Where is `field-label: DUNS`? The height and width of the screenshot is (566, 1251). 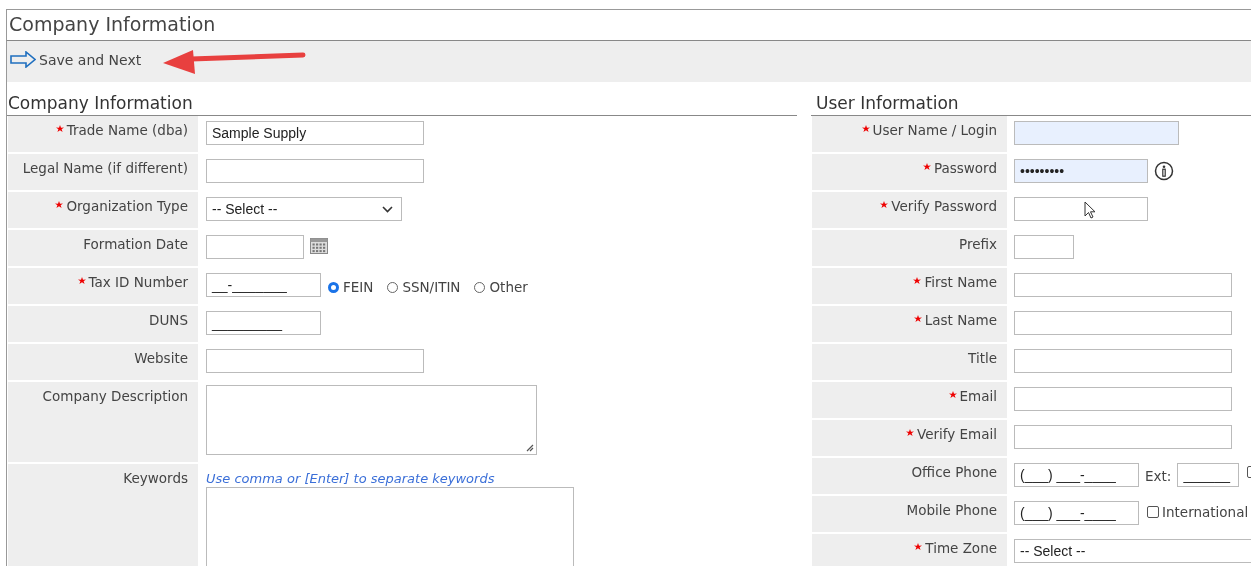 field-label: DUNS is located at coordinates (168, 320).